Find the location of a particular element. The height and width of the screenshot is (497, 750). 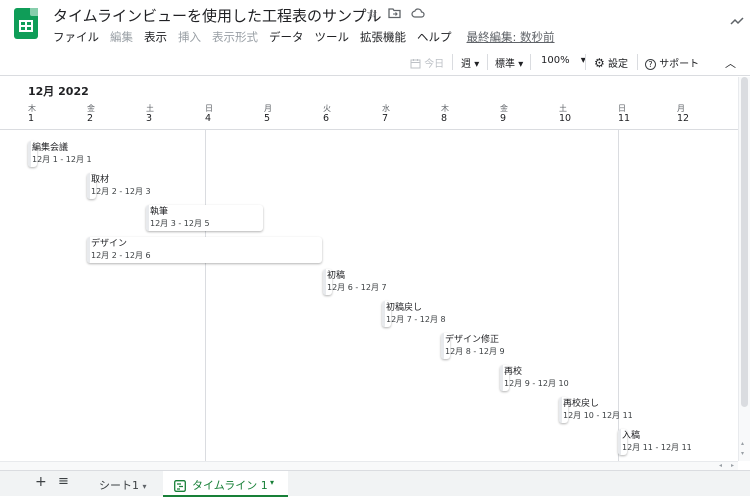

scroll-up-arrow-icon: ▴ is located at coordinates (742, 443).